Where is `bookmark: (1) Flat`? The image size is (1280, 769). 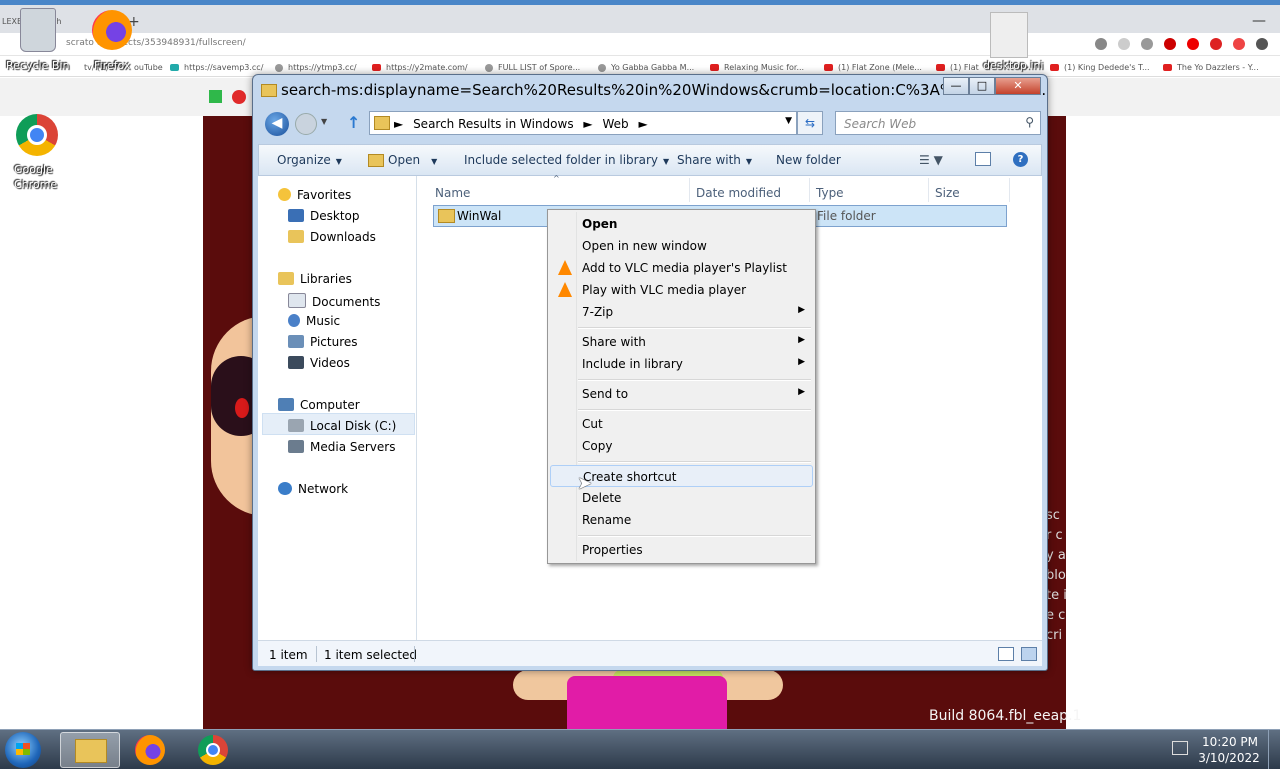
bookmark: (1) Flat is located at coordinates (957, 67).